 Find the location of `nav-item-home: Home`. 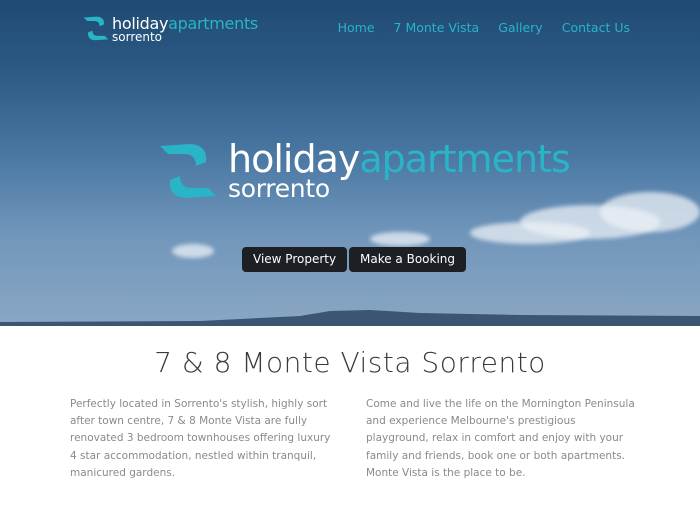

nav-item-home: Home is located at coordinates (356, 27).